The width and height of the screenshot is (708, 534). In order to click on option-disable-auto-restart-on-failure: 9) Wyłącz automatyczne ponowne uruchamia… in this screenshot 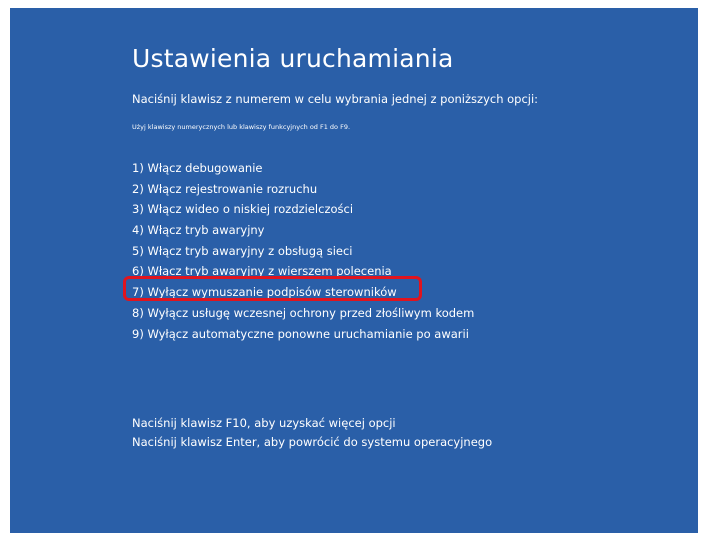, I will do `click(303, 334)`.